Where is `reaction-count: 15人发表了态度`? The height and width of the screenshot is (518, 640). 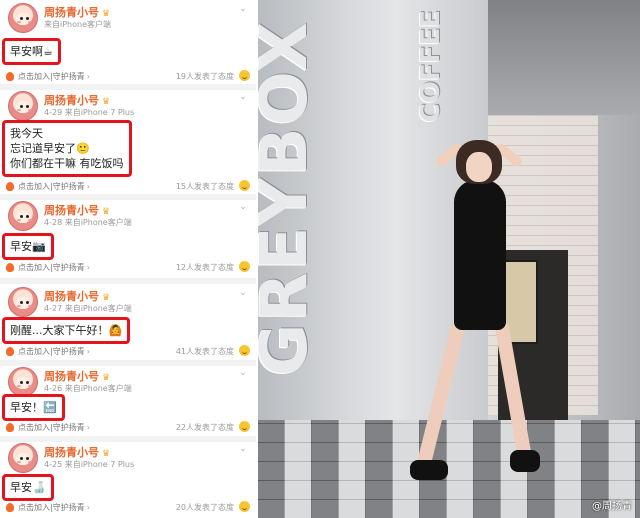
reaction-count: 15人发表了态度 is located at coordinates (205, 186).